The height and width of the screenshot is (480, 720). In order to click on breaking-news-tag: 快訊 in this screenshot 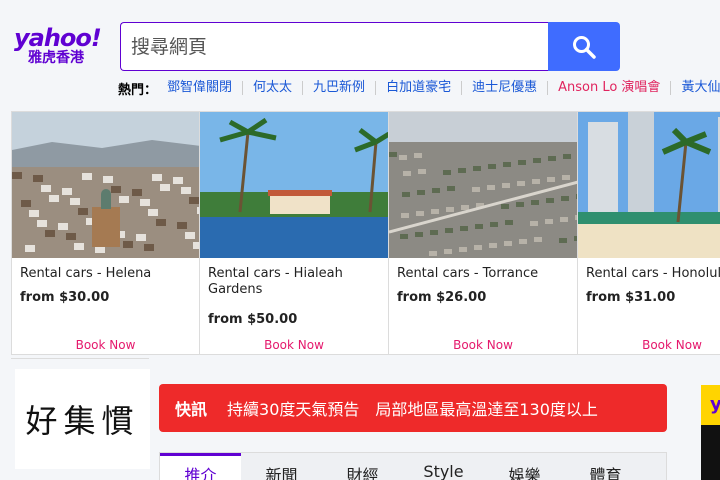, I will do `click(191, 409)`.